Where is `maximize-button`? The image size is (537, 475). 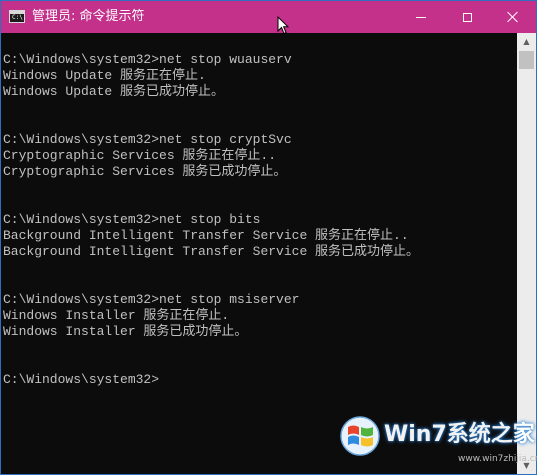 maximize-button is located at coordinates (467, 17).